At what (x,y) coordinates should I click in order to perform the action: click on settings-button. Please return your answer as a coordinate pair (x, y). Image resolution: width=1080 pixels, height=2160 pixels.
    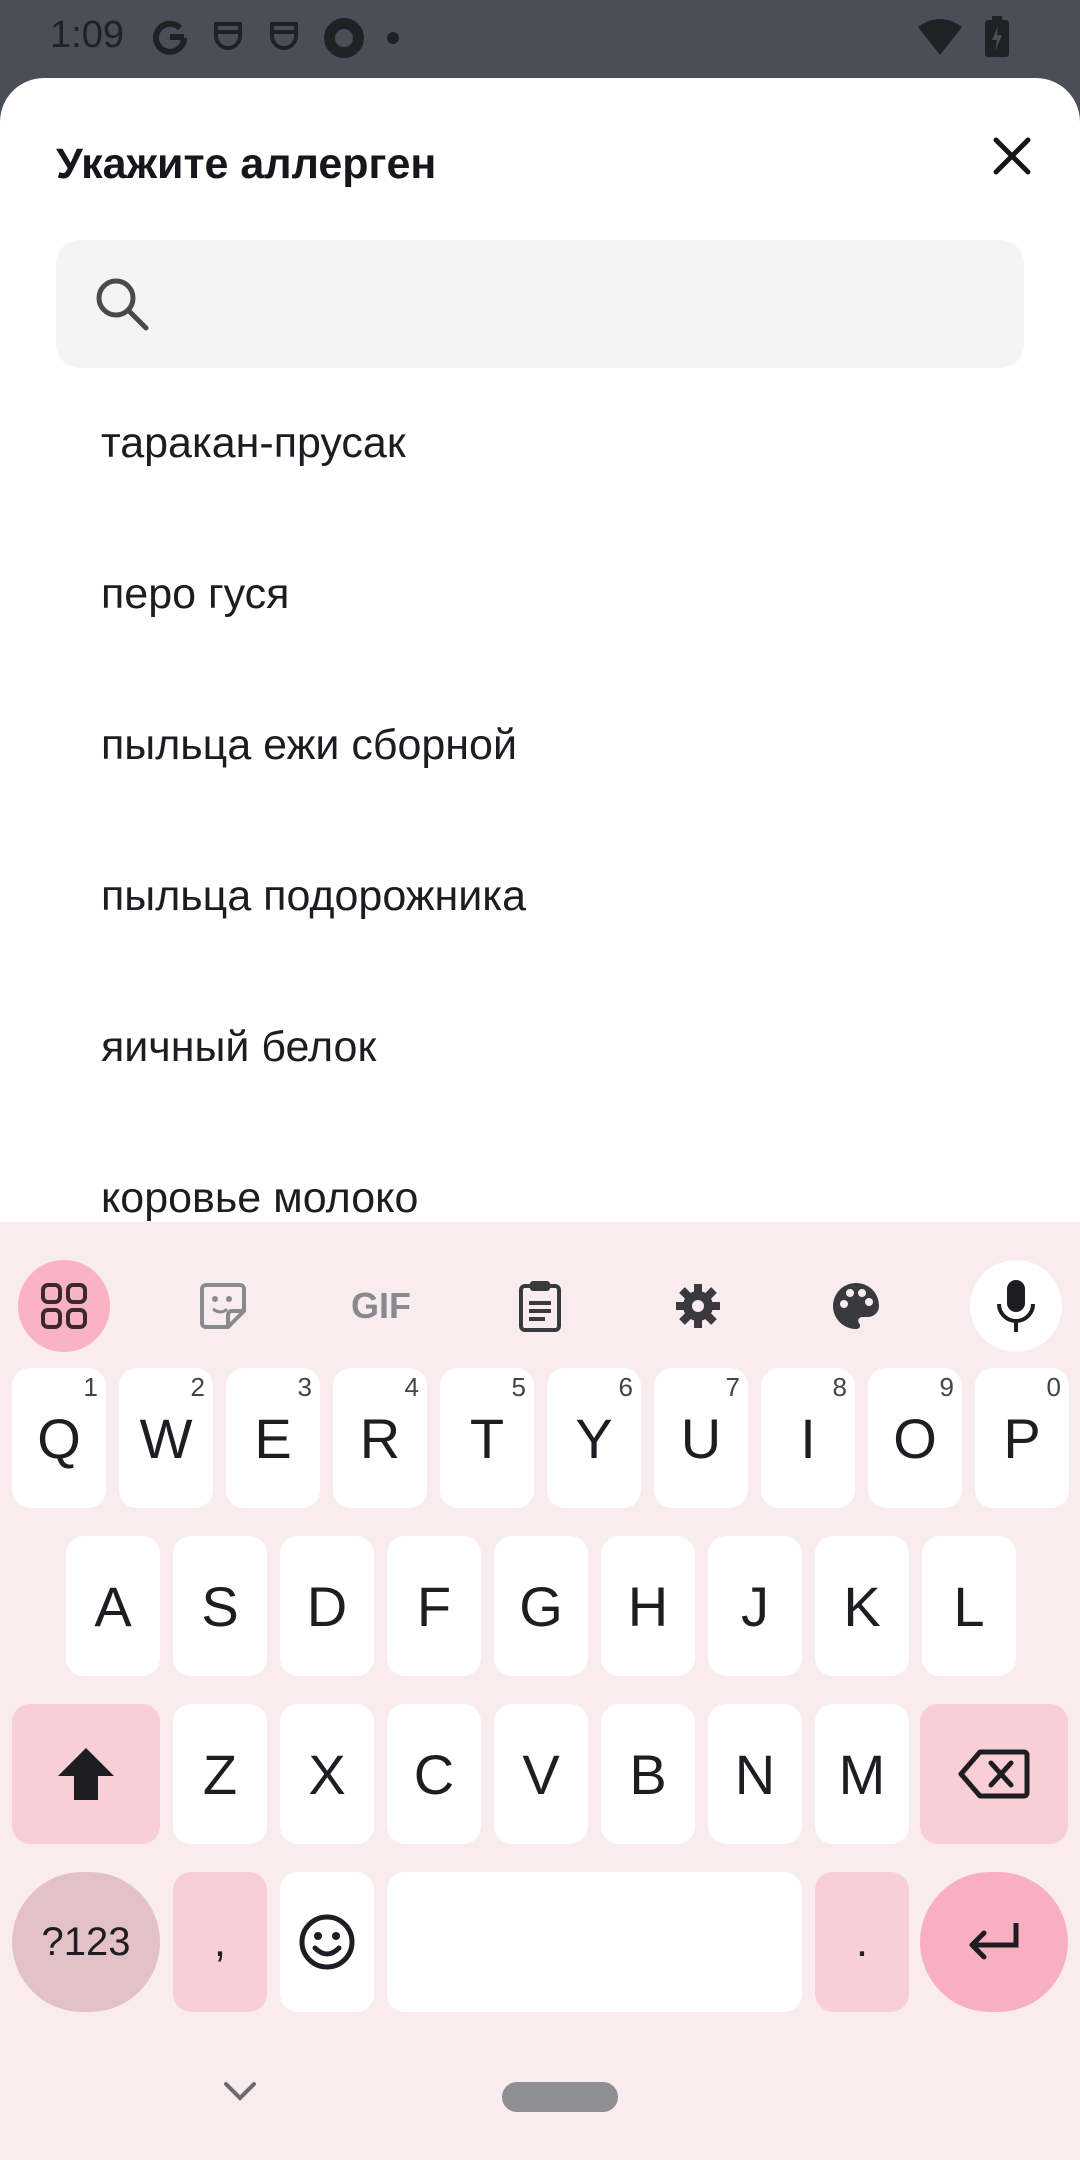
    Looking at the image, I should click on (698, 1306).